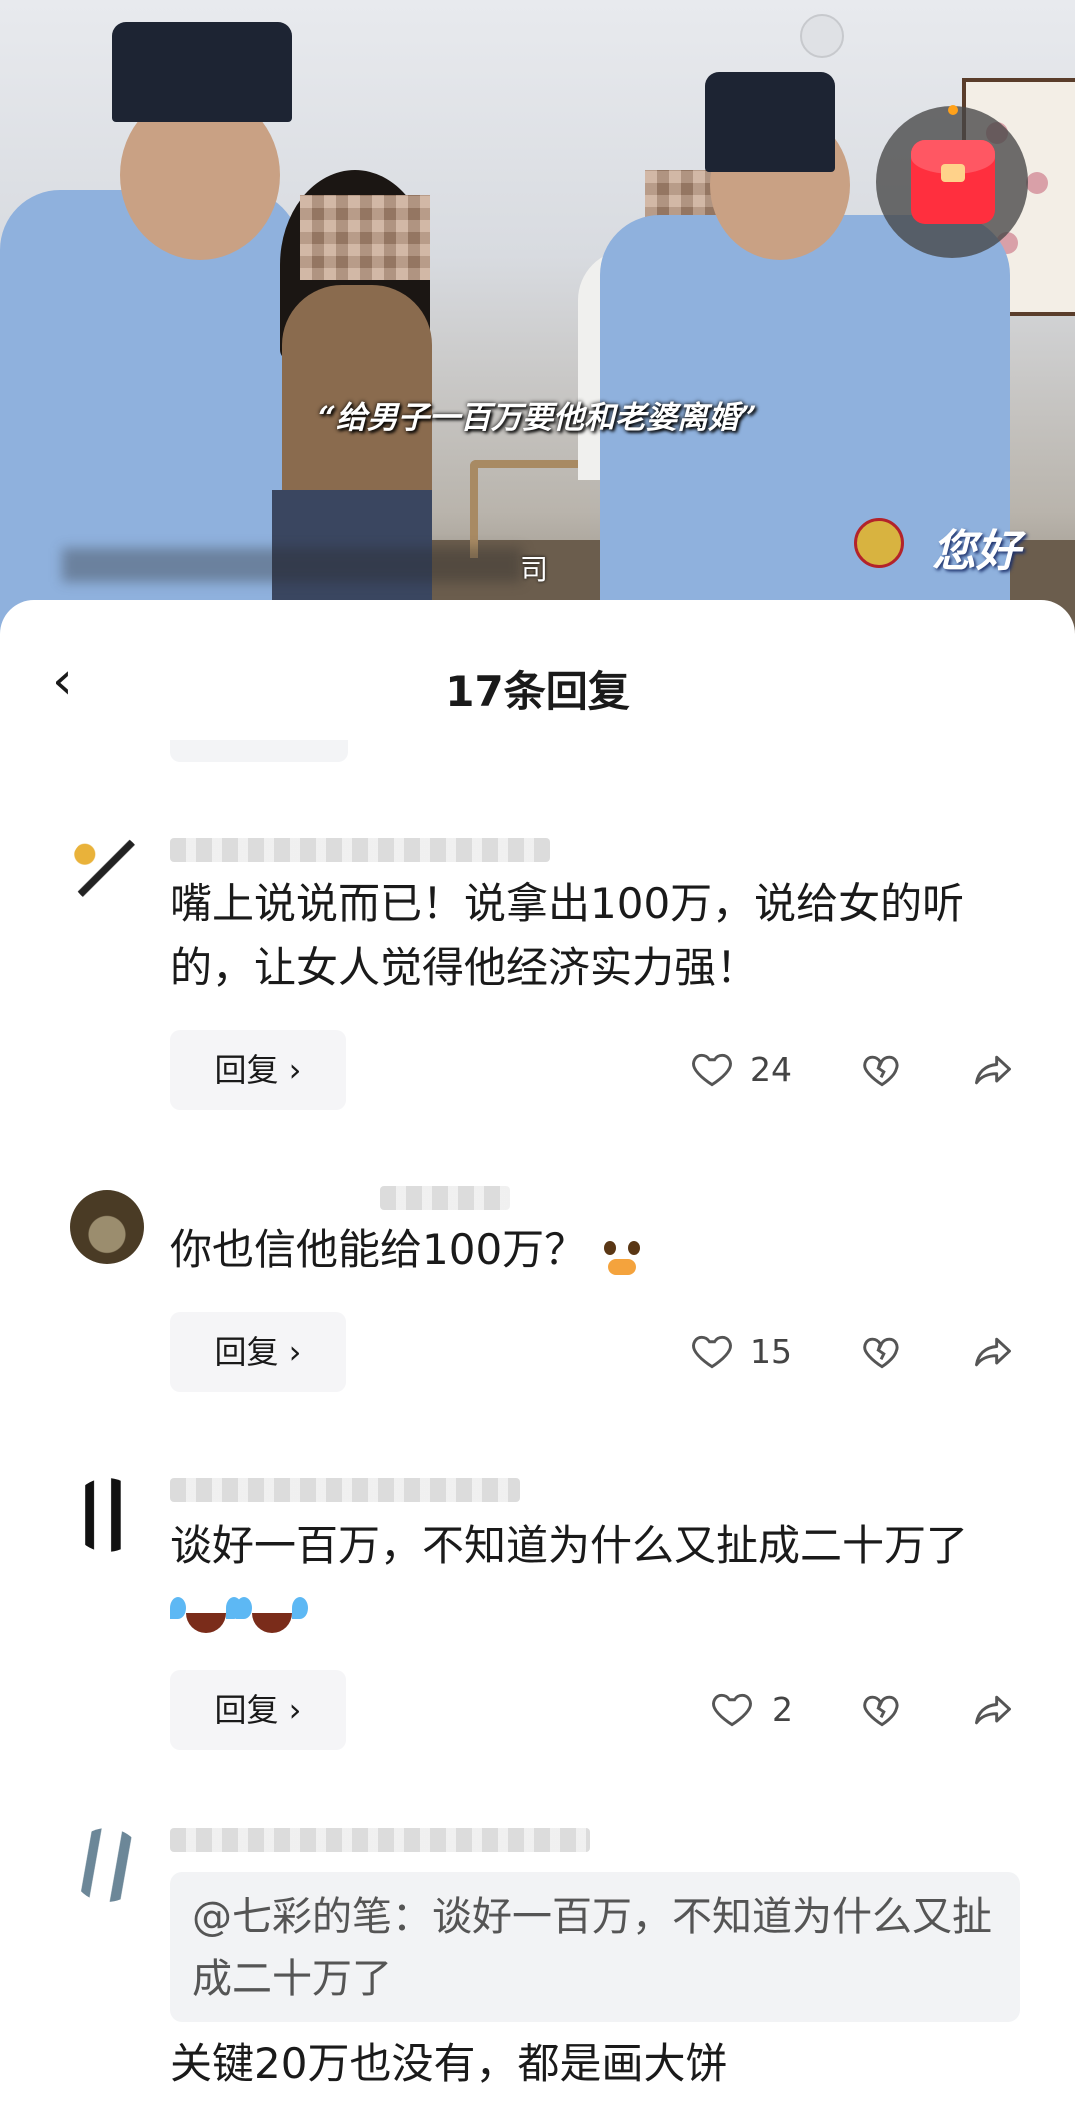 The width and height of the screenshot is (1075, 2107). What do you see at coordinates (292, 565) in the screenshot?
I see `blurred-subtitle` at bounding box center [292, 565].